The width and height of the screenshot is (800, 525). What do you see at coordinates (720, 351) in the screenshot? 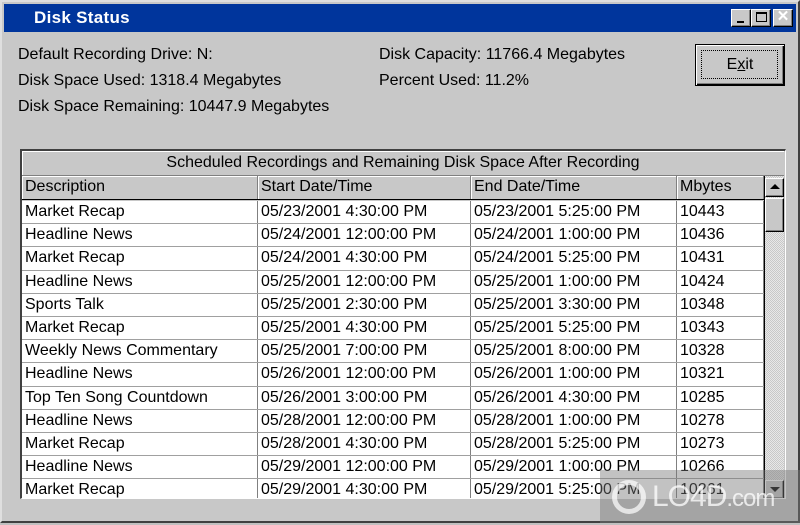
I see `cell-mbytes: 10328` at bounding box center [720, 351].